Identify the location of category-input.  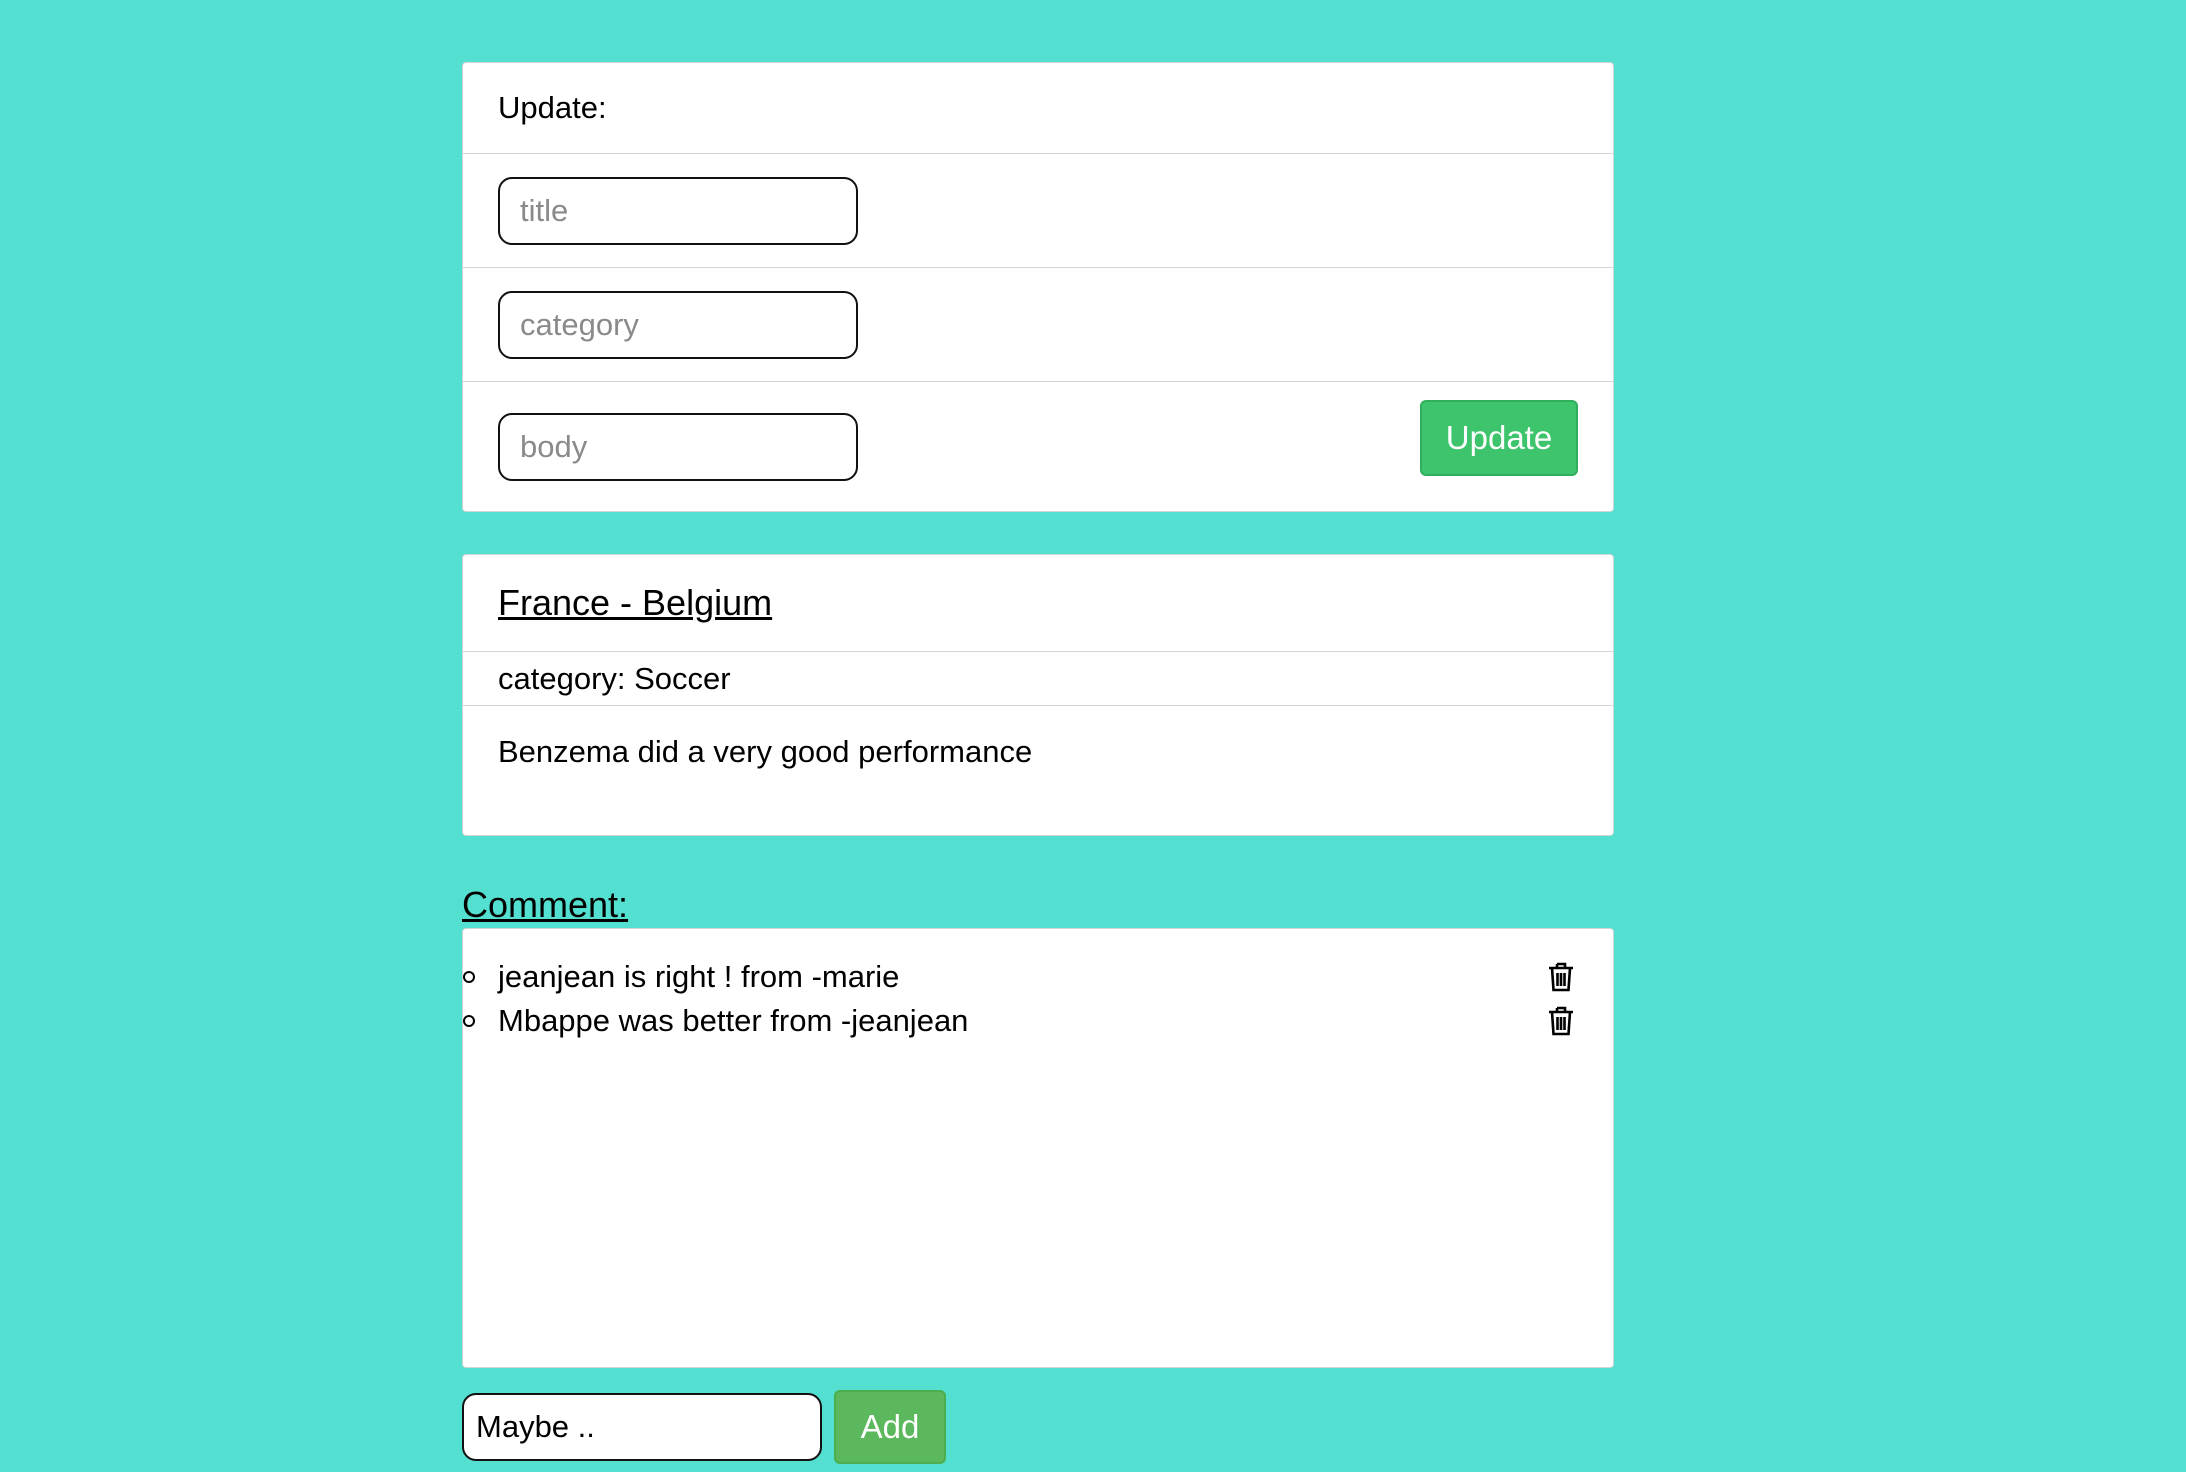
(678, 324).